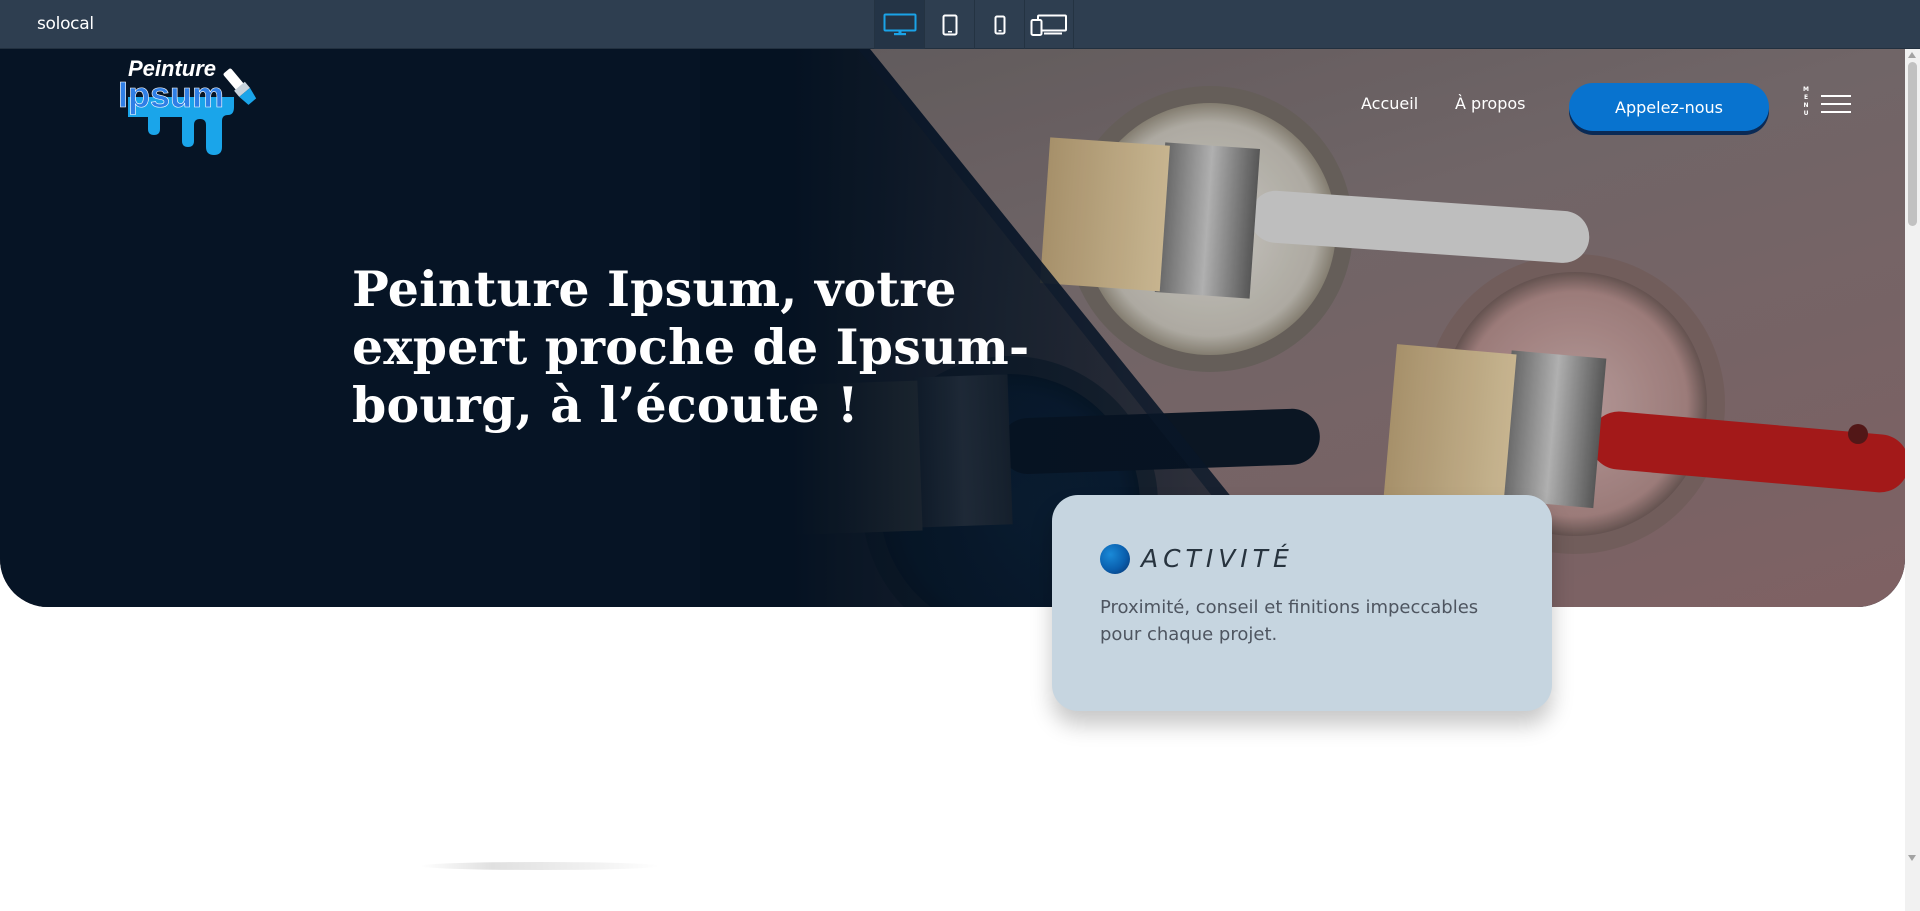 This screenshot has height=911, width=1920. I want to click on nav-link-accueil: Accueil, so click(1389, 103).